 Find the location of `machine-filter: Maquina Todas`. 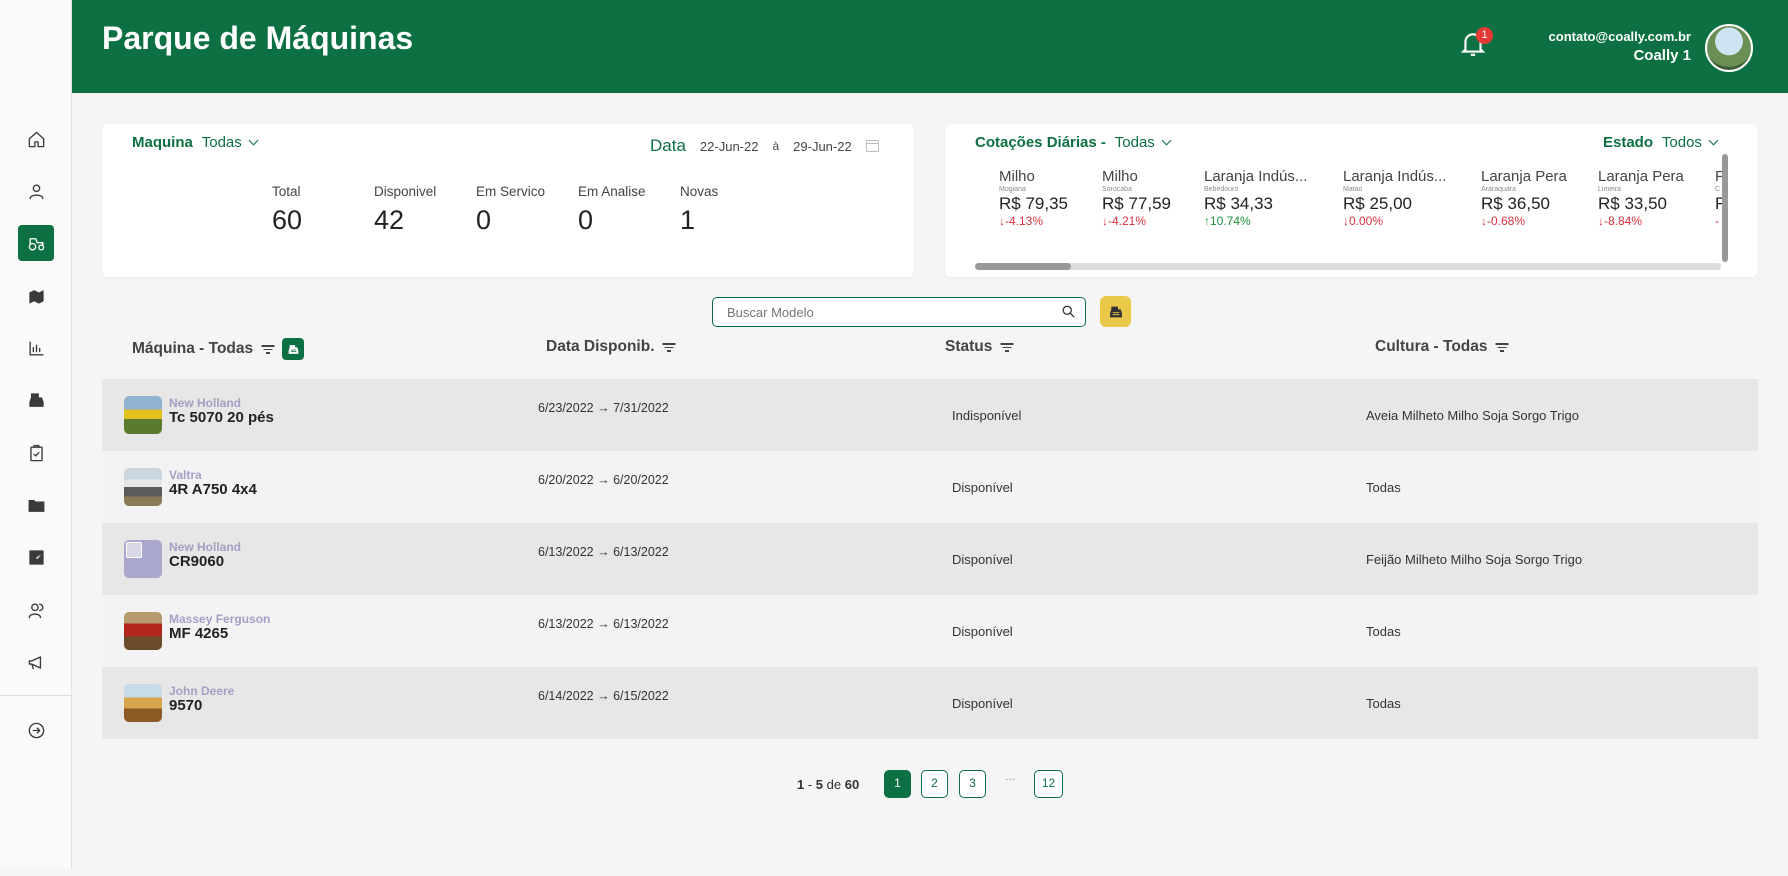

machine-filter: Maquina Todas is located at coordinates (195, 143).